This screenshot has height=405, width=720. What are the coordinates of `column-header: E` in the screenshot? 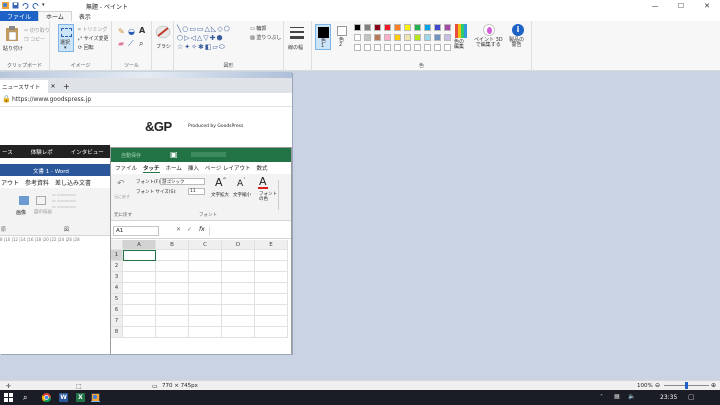 It's located at (271, 245).